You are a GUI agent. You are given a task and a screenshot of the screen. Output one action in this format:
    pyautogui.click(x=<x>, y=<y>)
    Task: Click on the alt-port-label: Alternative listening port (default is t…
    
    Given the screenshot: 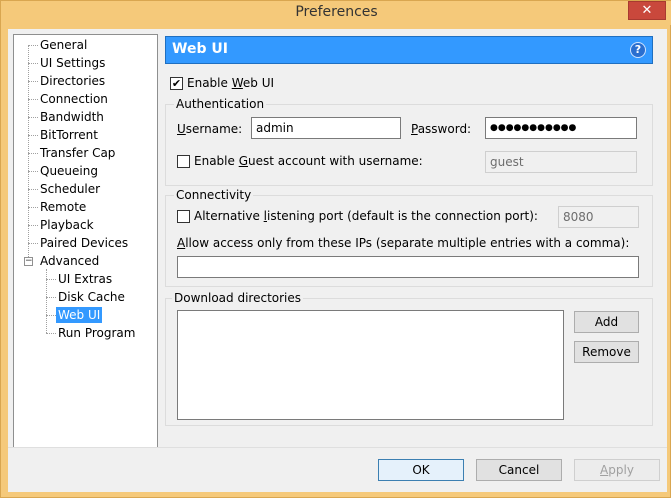 What is the action you would take?
    pyautogui.click(x=366, y=216)
    